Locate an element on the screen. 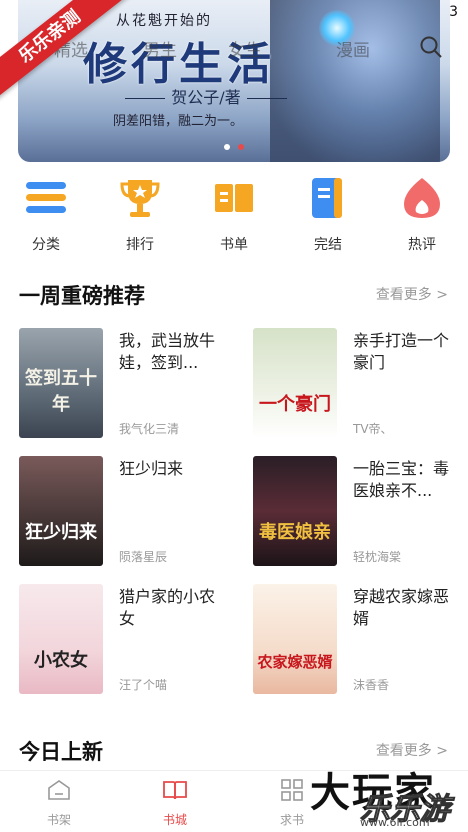 This screenshot has height=832, width=468. trophy-icon is located at coordinates (140, 198).